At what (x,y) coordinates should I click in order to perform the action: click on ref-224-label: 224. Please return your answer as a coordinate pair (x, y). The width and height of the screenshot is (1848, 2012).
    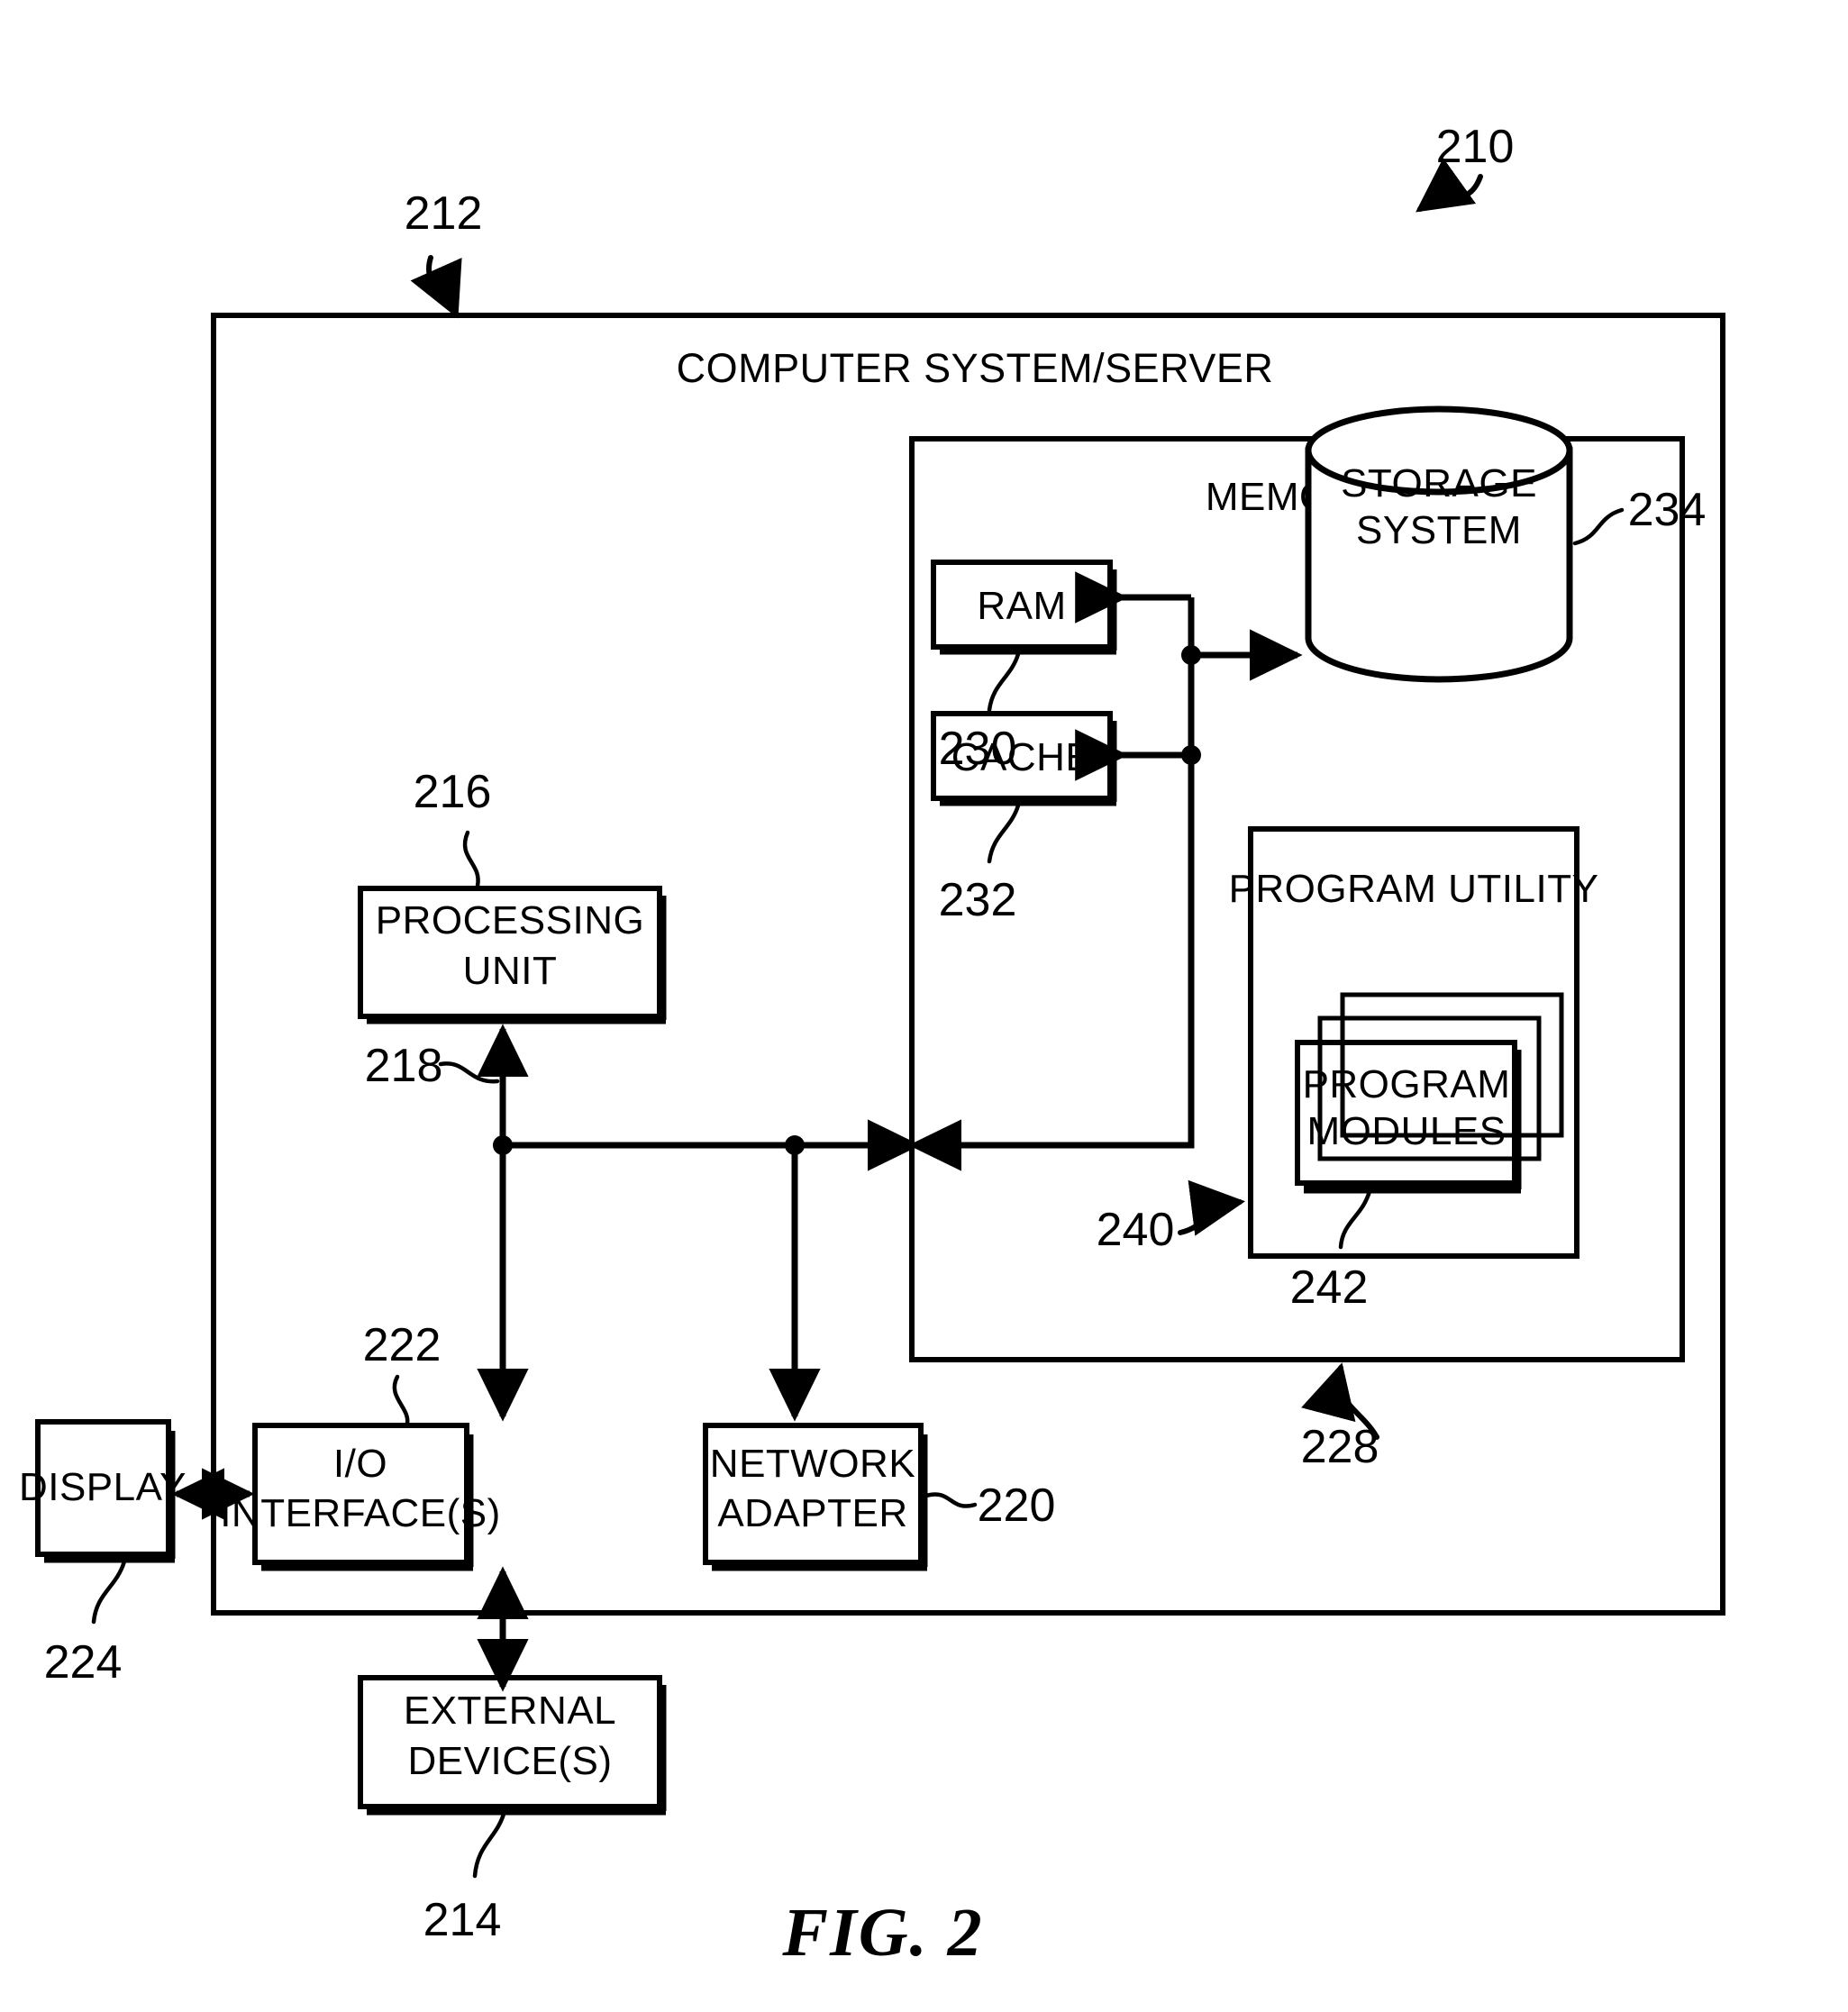
    Looking at the image, I should click on (83, 1662).